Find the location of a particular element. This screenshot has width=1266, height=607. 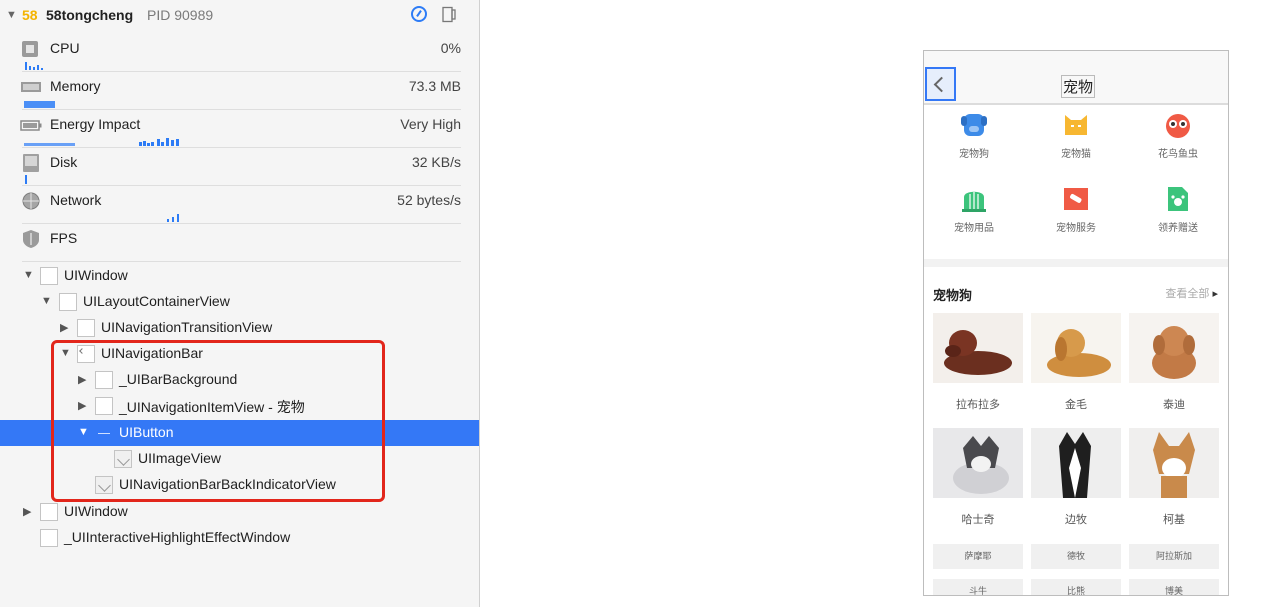

dog-name: 金毛 is located at coordinates (1076, 405).